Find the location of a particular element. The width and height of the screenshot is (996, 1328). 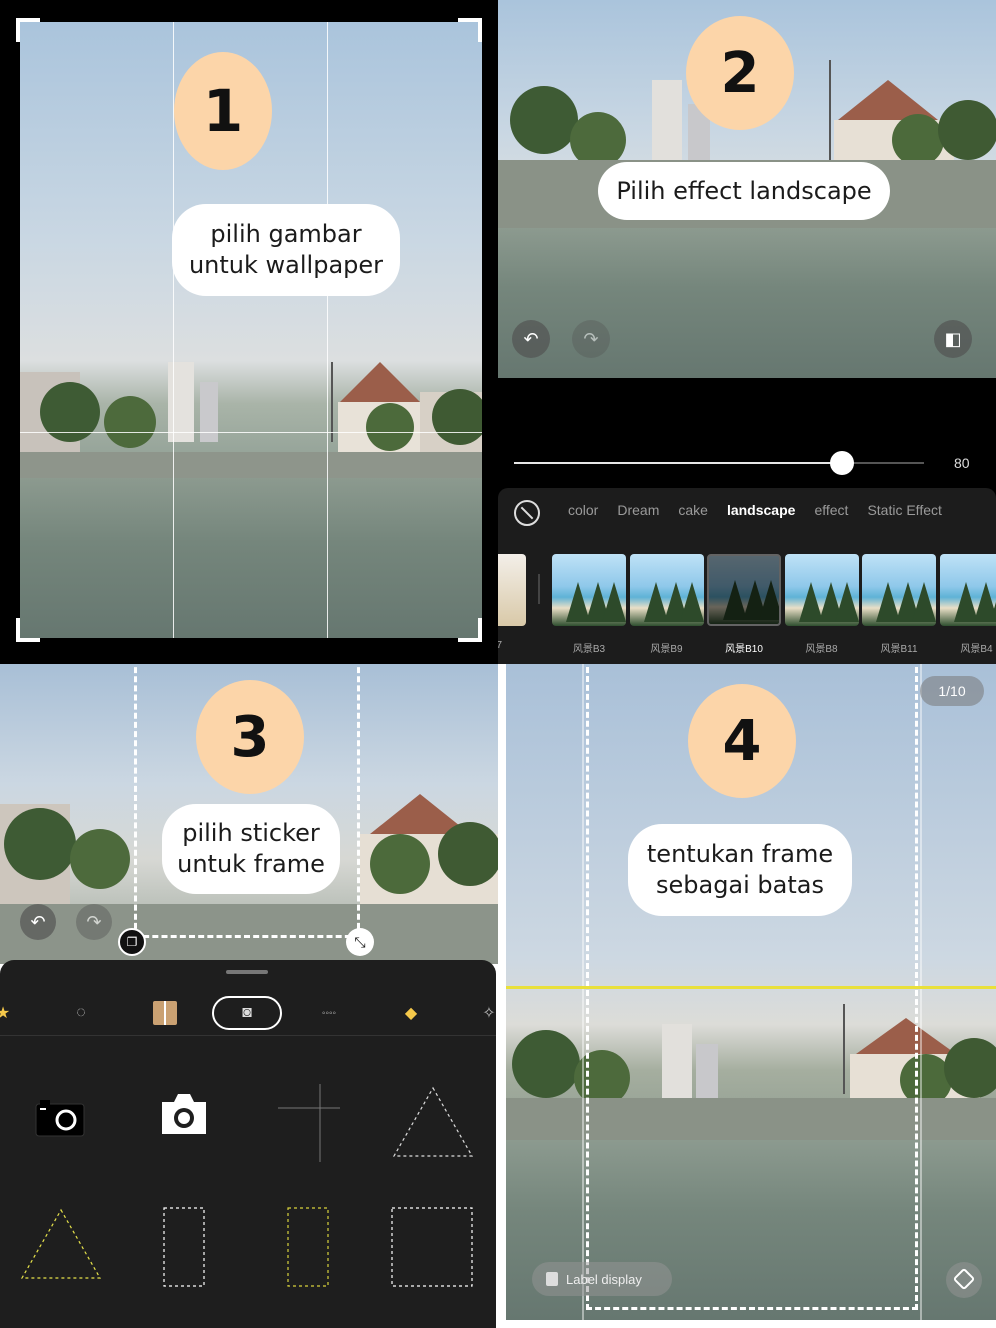

step-number-badge: 2 is located at coordinates (740, 73).